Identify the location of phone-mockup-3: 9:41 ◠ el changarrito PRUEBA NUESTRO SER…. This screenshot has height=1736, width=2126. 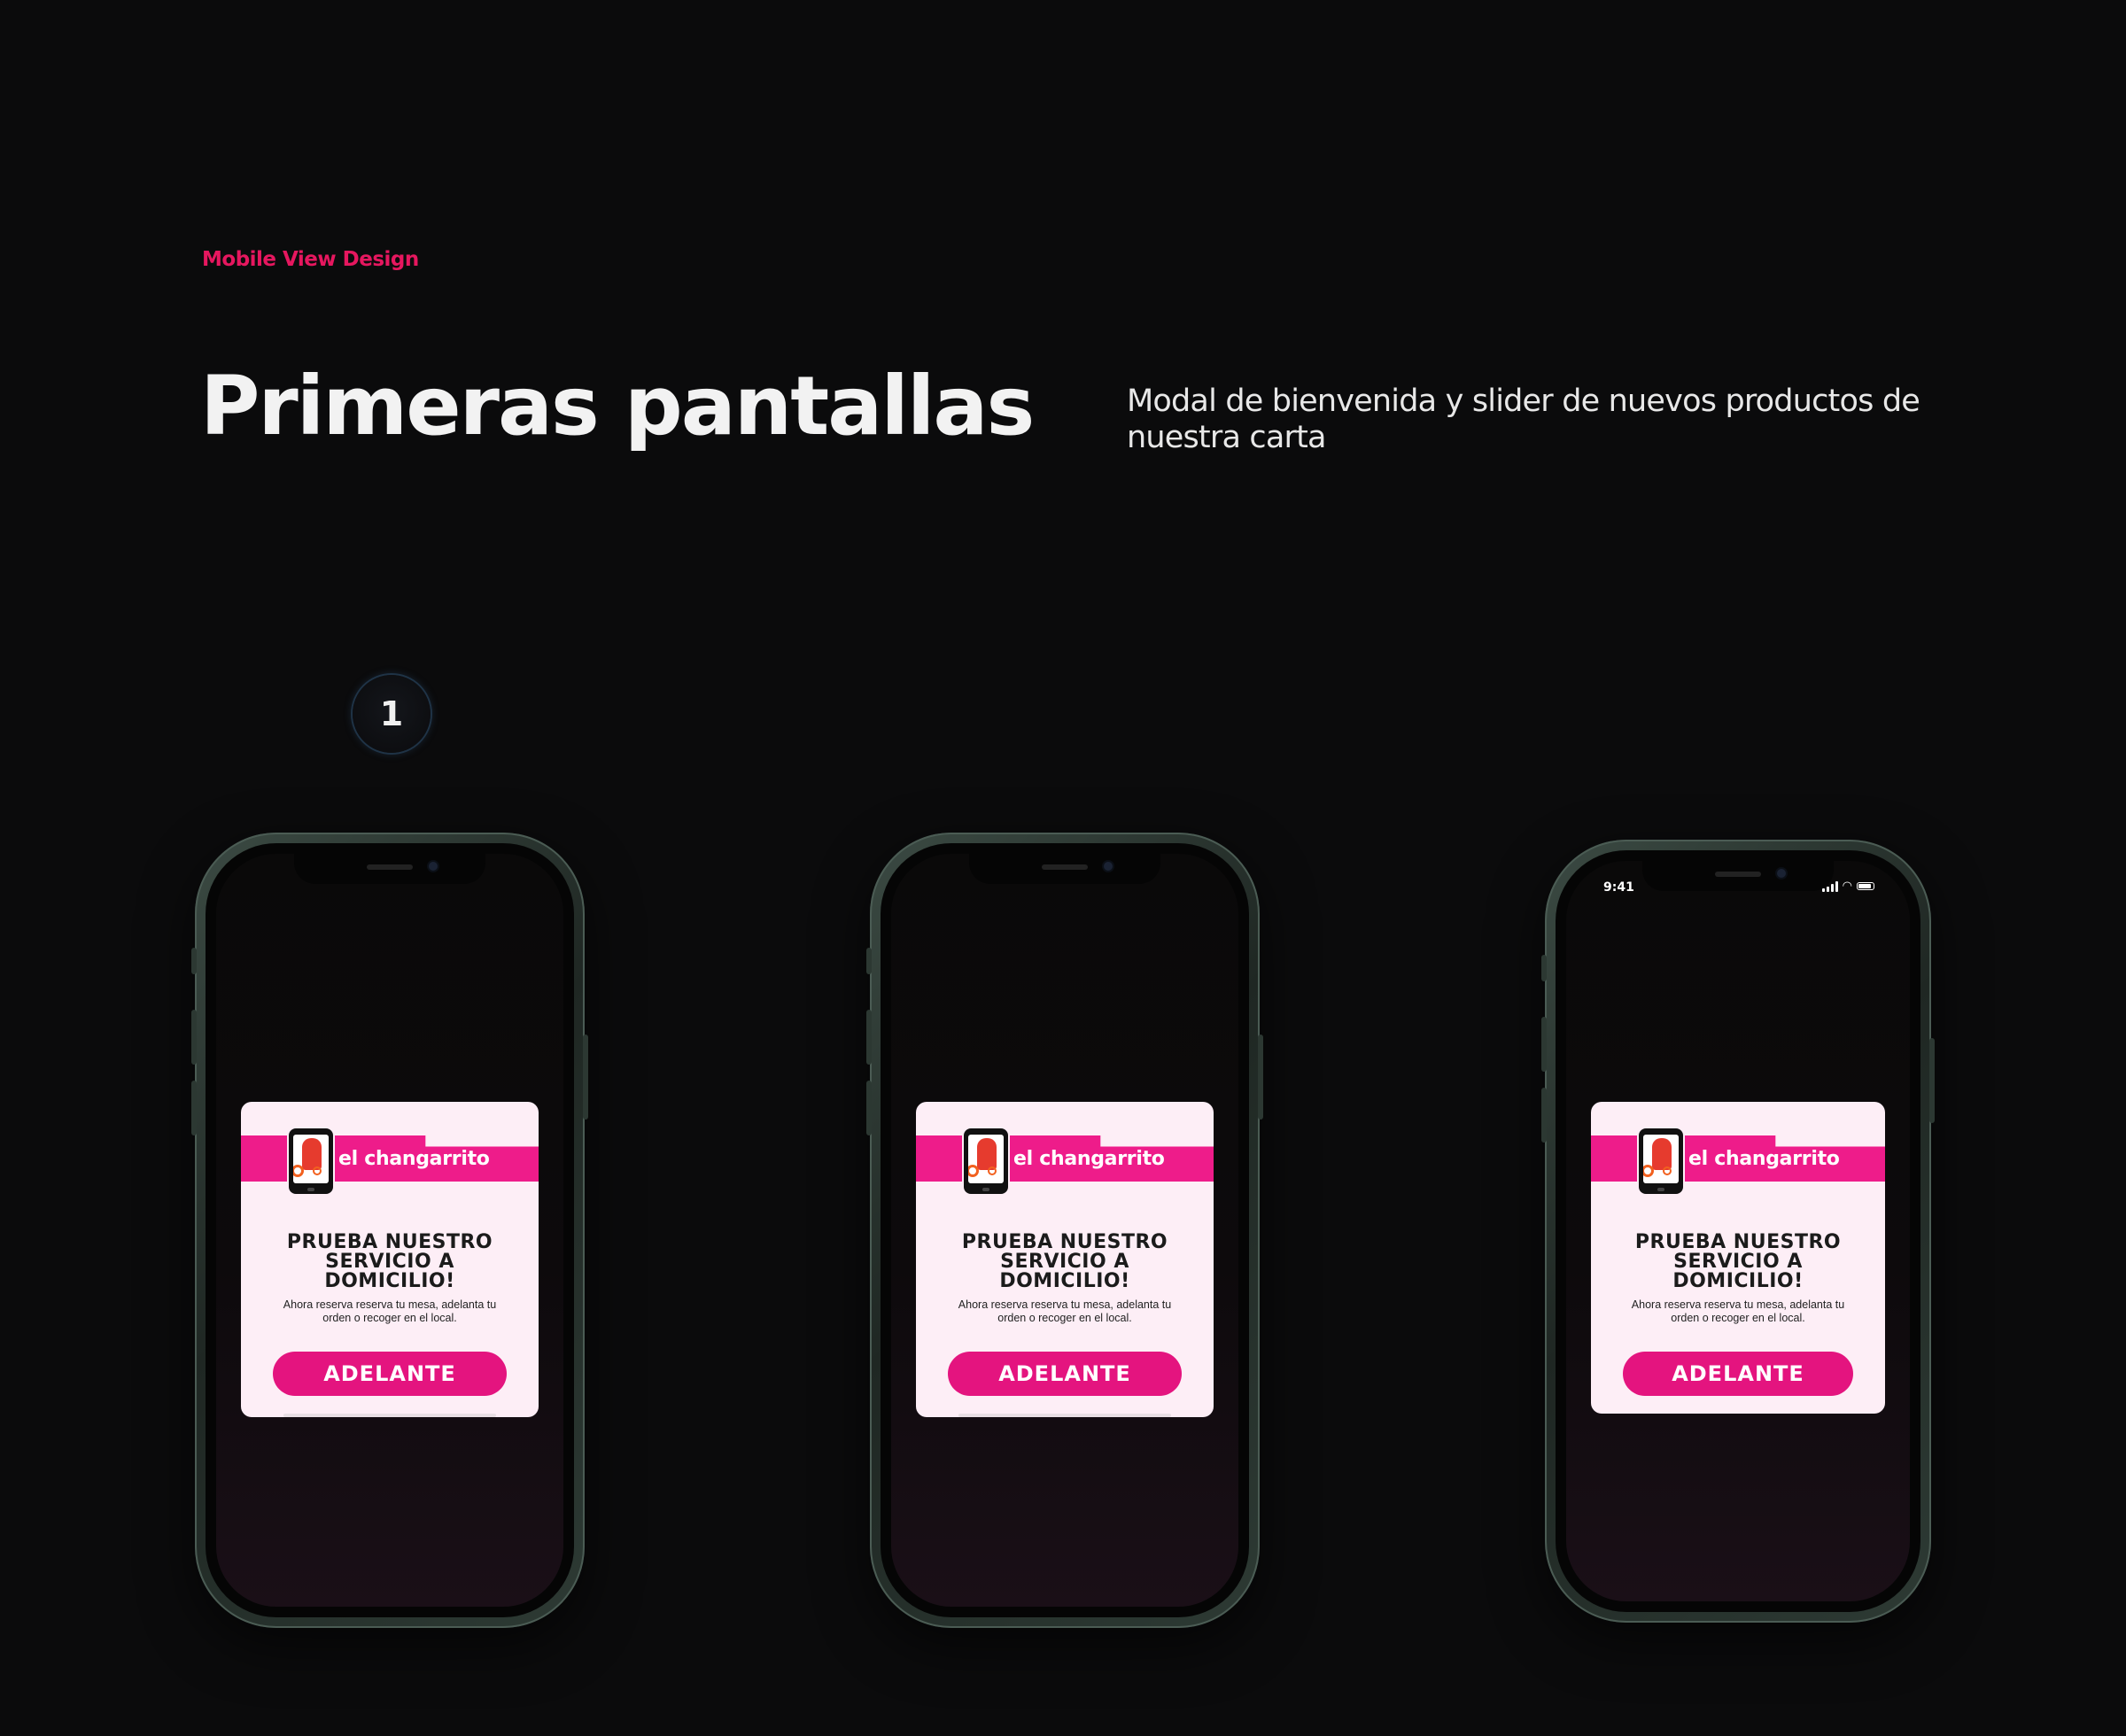
(1738, 1231).